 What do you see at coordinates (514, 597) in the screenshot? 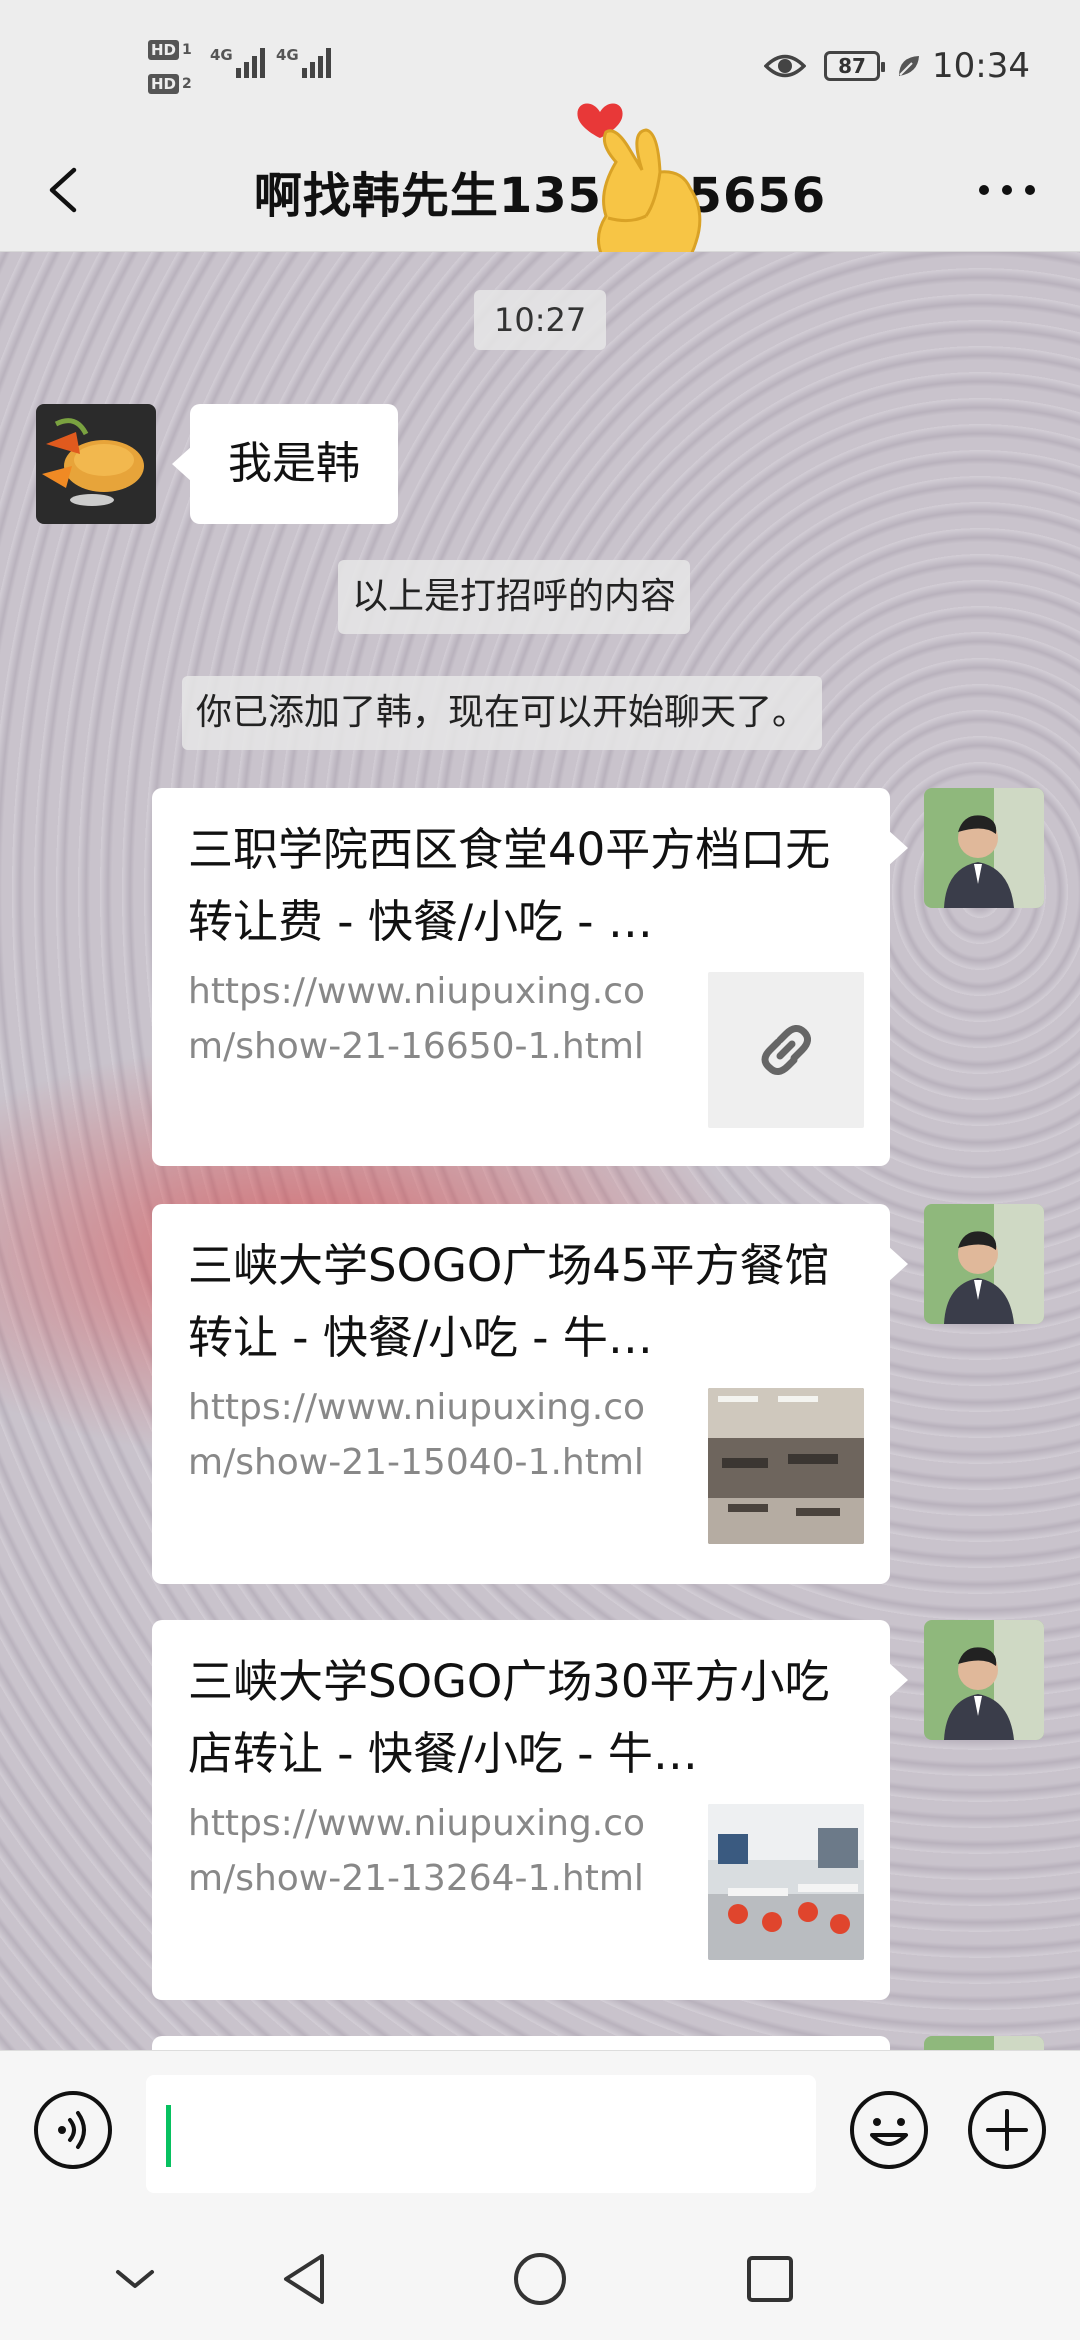
I see `system-message: 以上是打招呼的内容` at bounding box center [514, 597].